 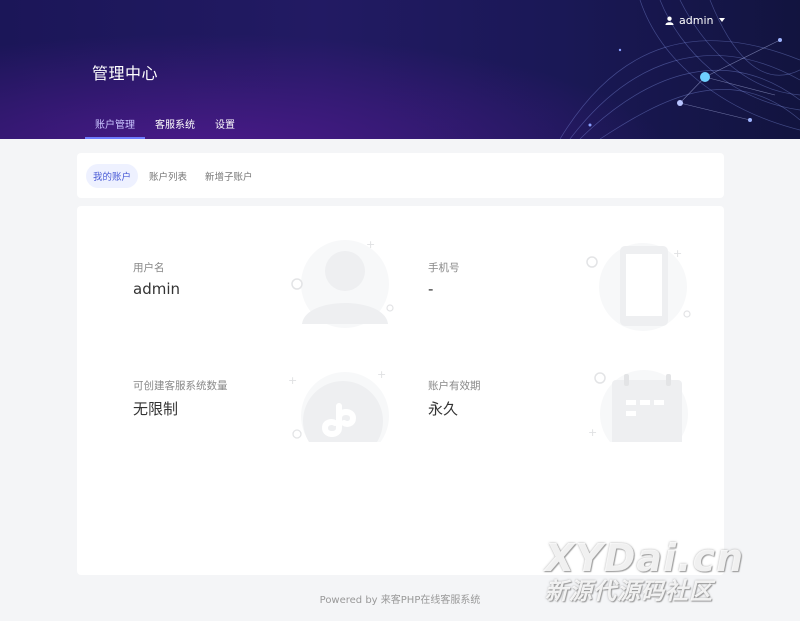 I want to click on phone-illustration-icon: +, so click(x=638, y=287).